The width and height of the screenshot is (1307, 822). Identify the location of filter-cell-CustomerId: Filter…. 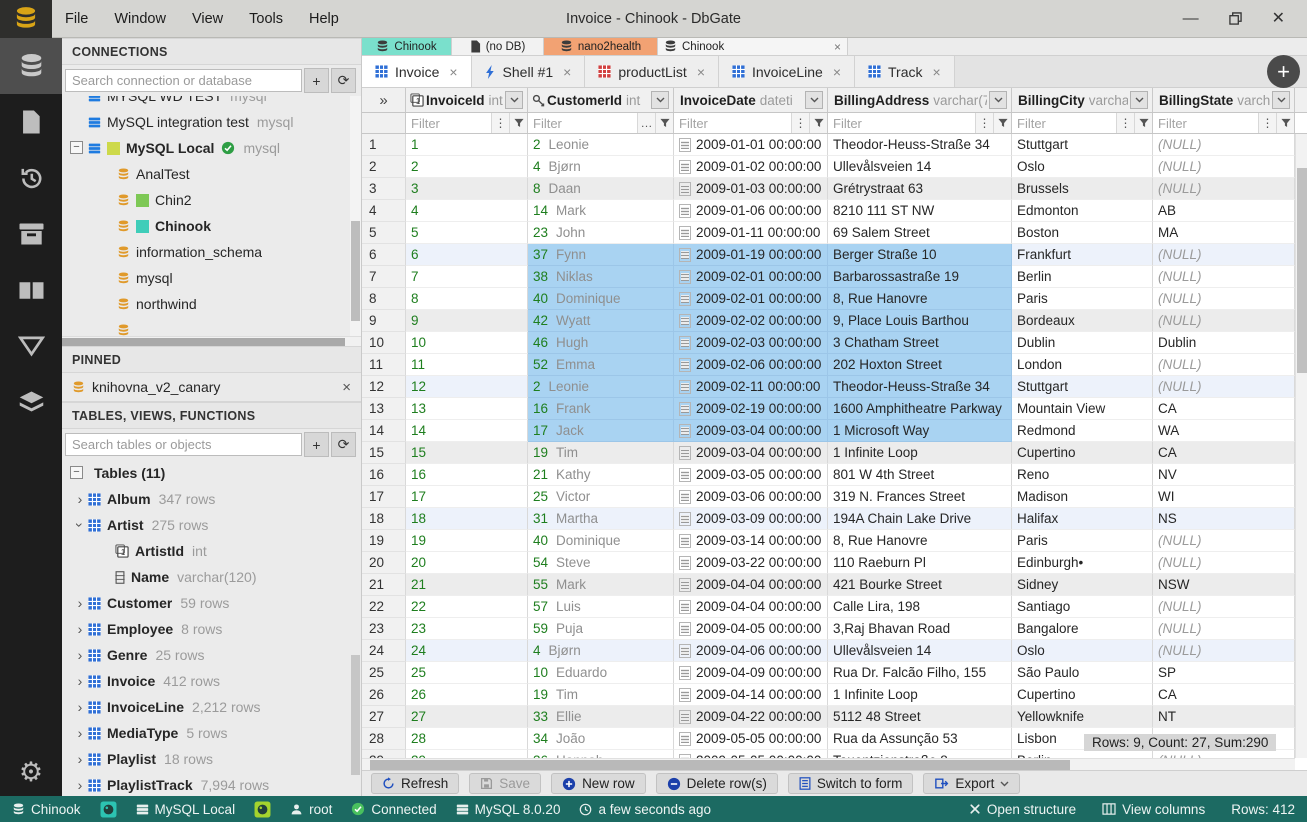
(601, 123).